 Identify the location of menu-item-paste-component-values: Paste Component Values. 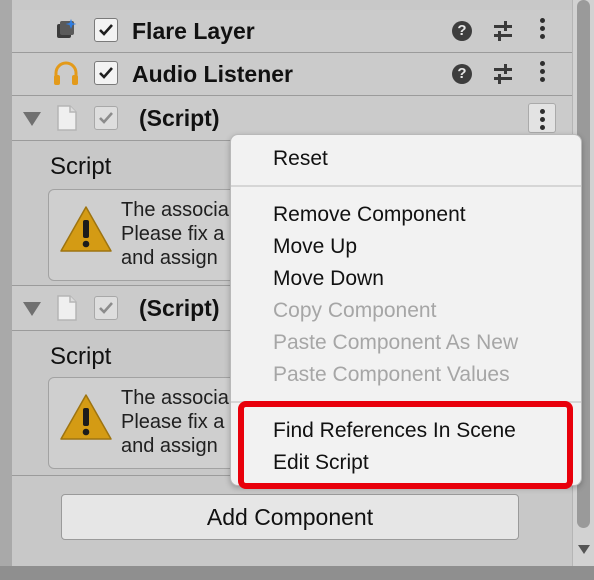
(391, 374).